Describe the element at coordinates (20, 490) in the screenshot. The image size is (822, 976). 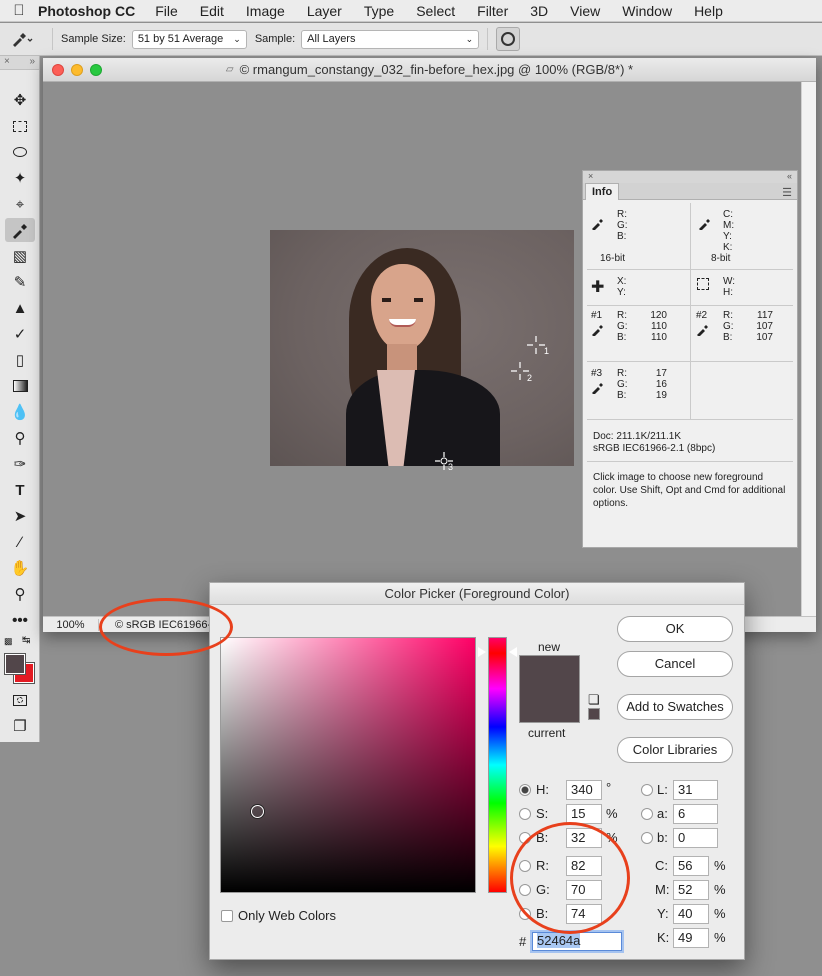
I see `type-tool-icon: T` at that location.